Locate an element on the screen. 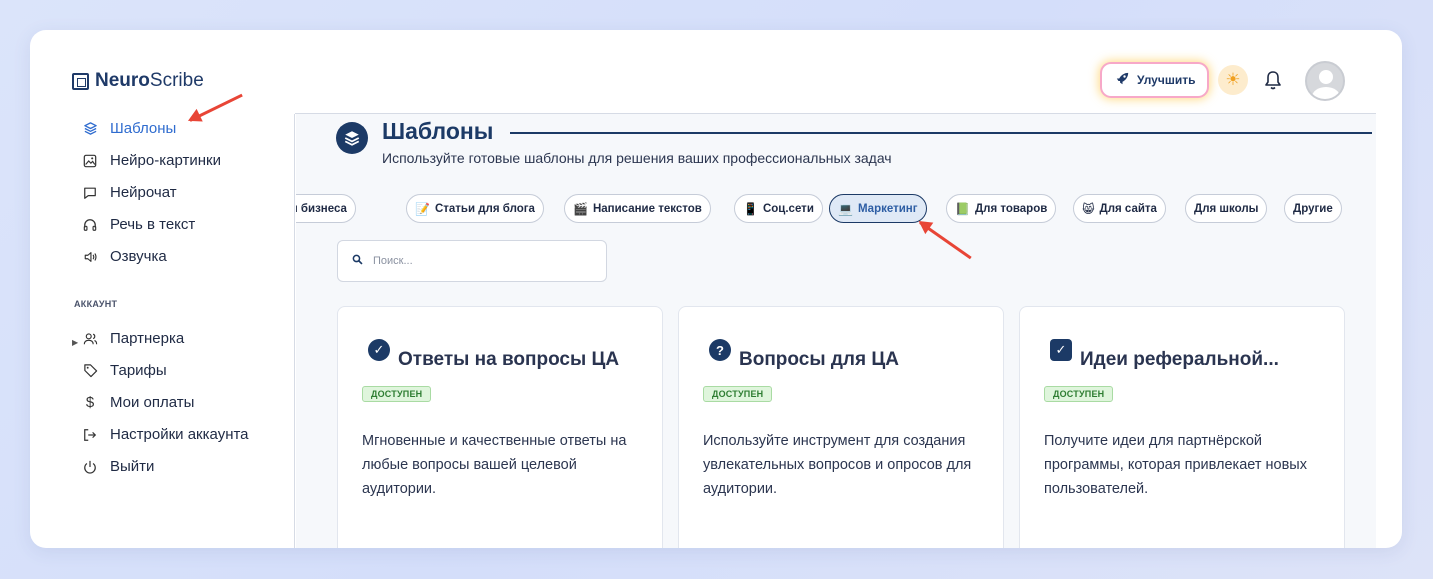  brand-name-light: Scribe is located at coordinates (176, 80).